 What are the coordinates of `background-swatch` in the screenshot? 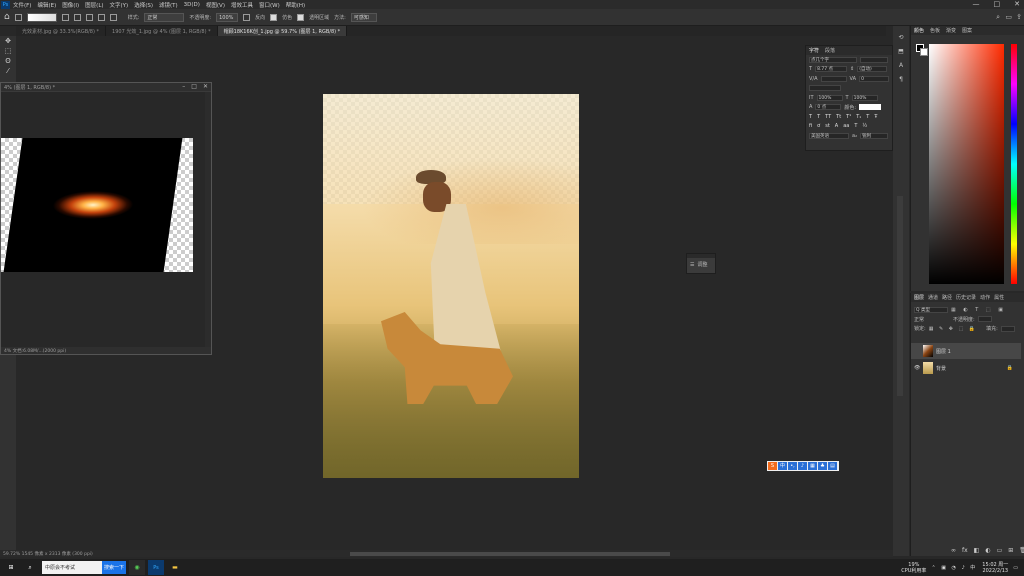 It's located at (924, 52).